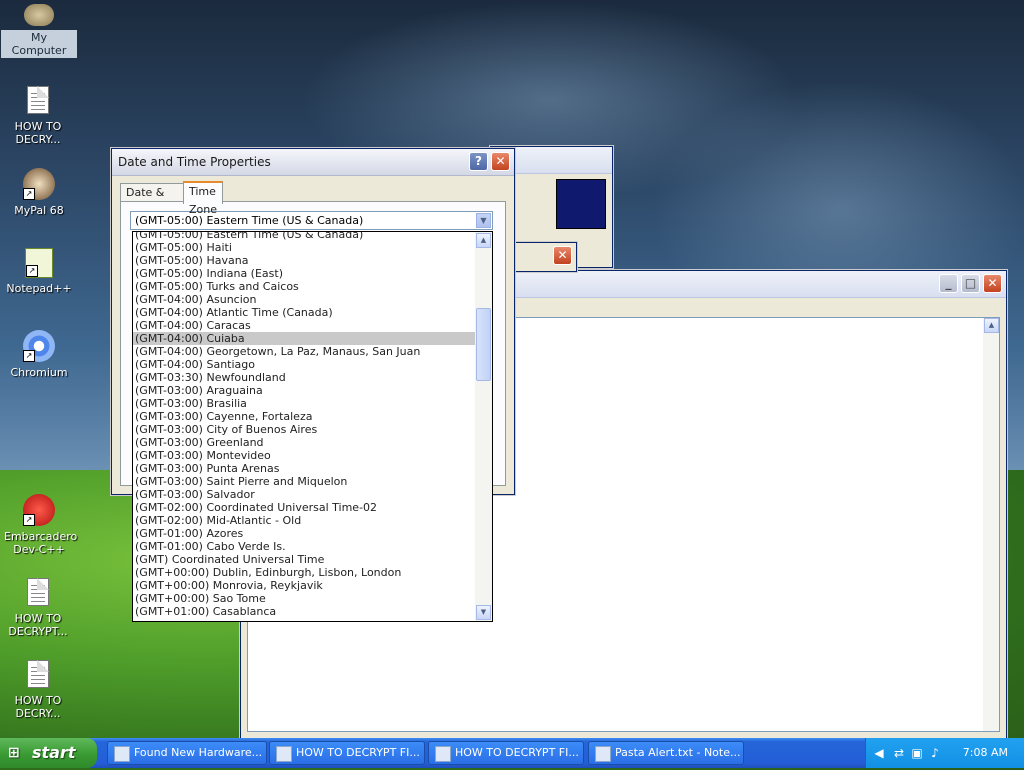 This screenshot has width=1024, height=770. Describe the element at coordinates (304, 338) in the screenshot. I see `time-zone-option: (GMT-04:00) Cuiaba` at that location.